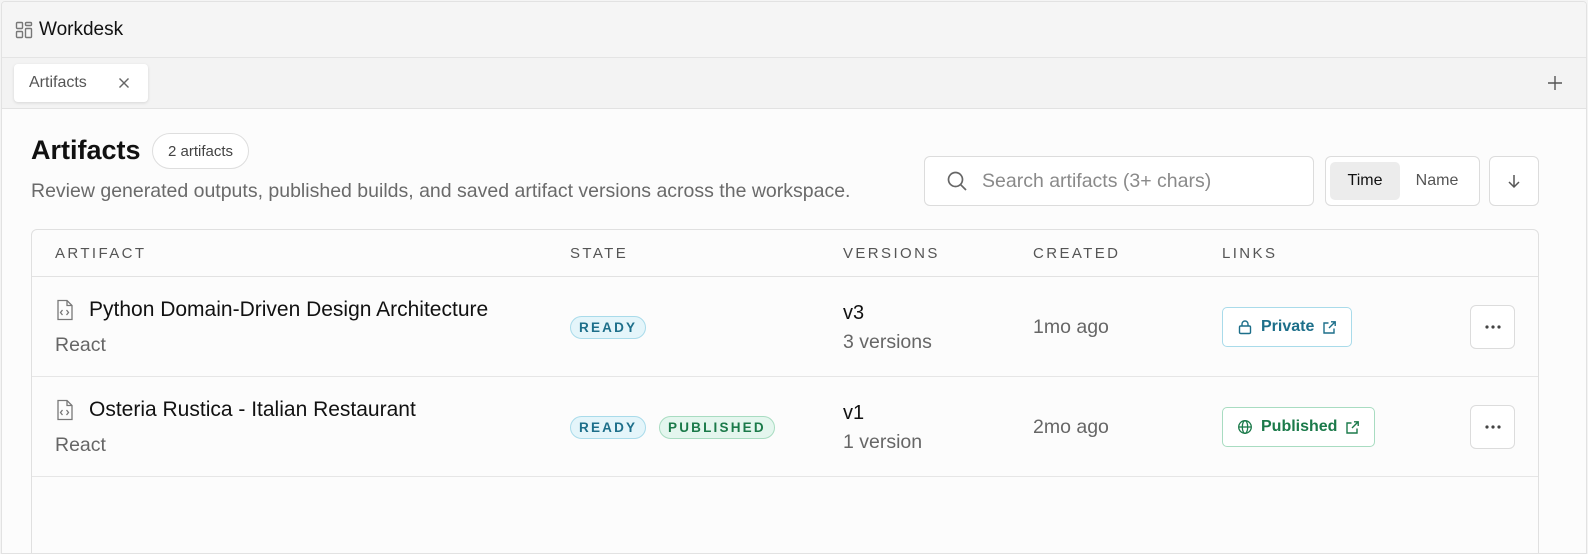 The image size is (1588, 554). What do you see at coordinates (1071, 327) in the screenshot?
I see `created-time: 1mo ago` at bounding box center [1071, 327].